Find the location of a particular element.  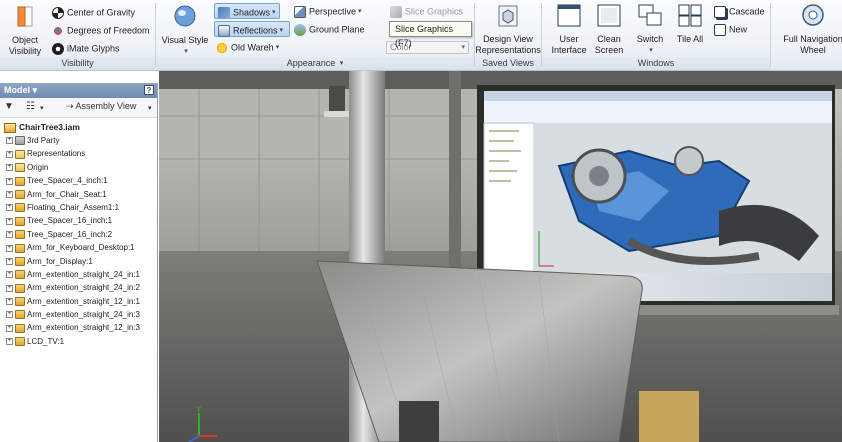

saved-views-panel: Design View Representations Saved Views is located at coordinates (508, 35).